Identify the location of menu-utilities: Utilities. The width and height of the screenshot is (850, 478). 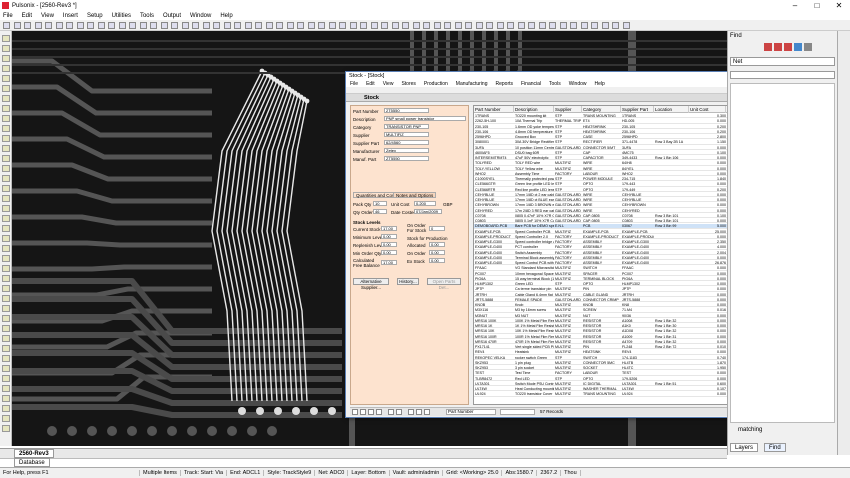
(121, 16).